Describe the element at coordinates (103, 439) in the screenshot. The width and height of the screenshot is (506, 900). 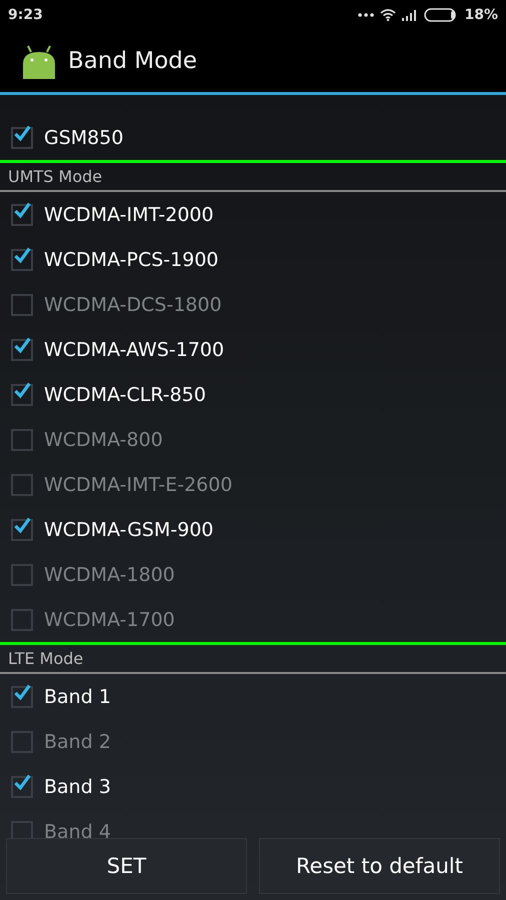
I see `band-label: WCDMA-800` at that location.